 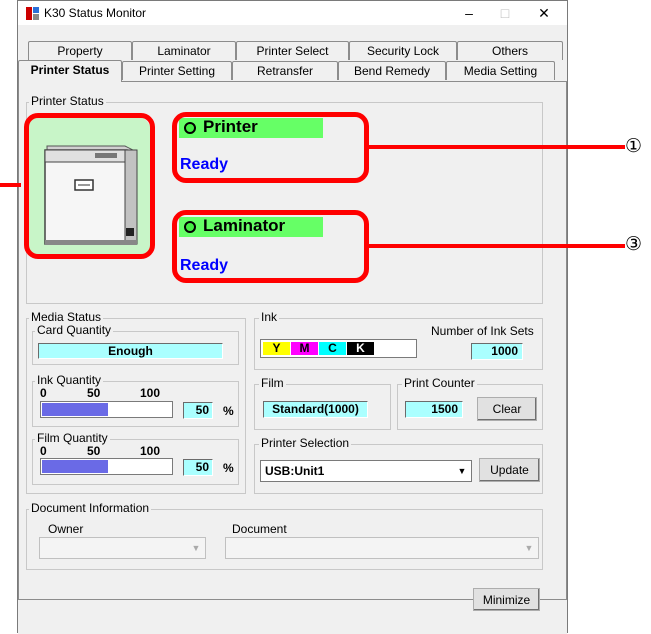 I want to click on clear-button: Clear, so click(x=507, y=409).